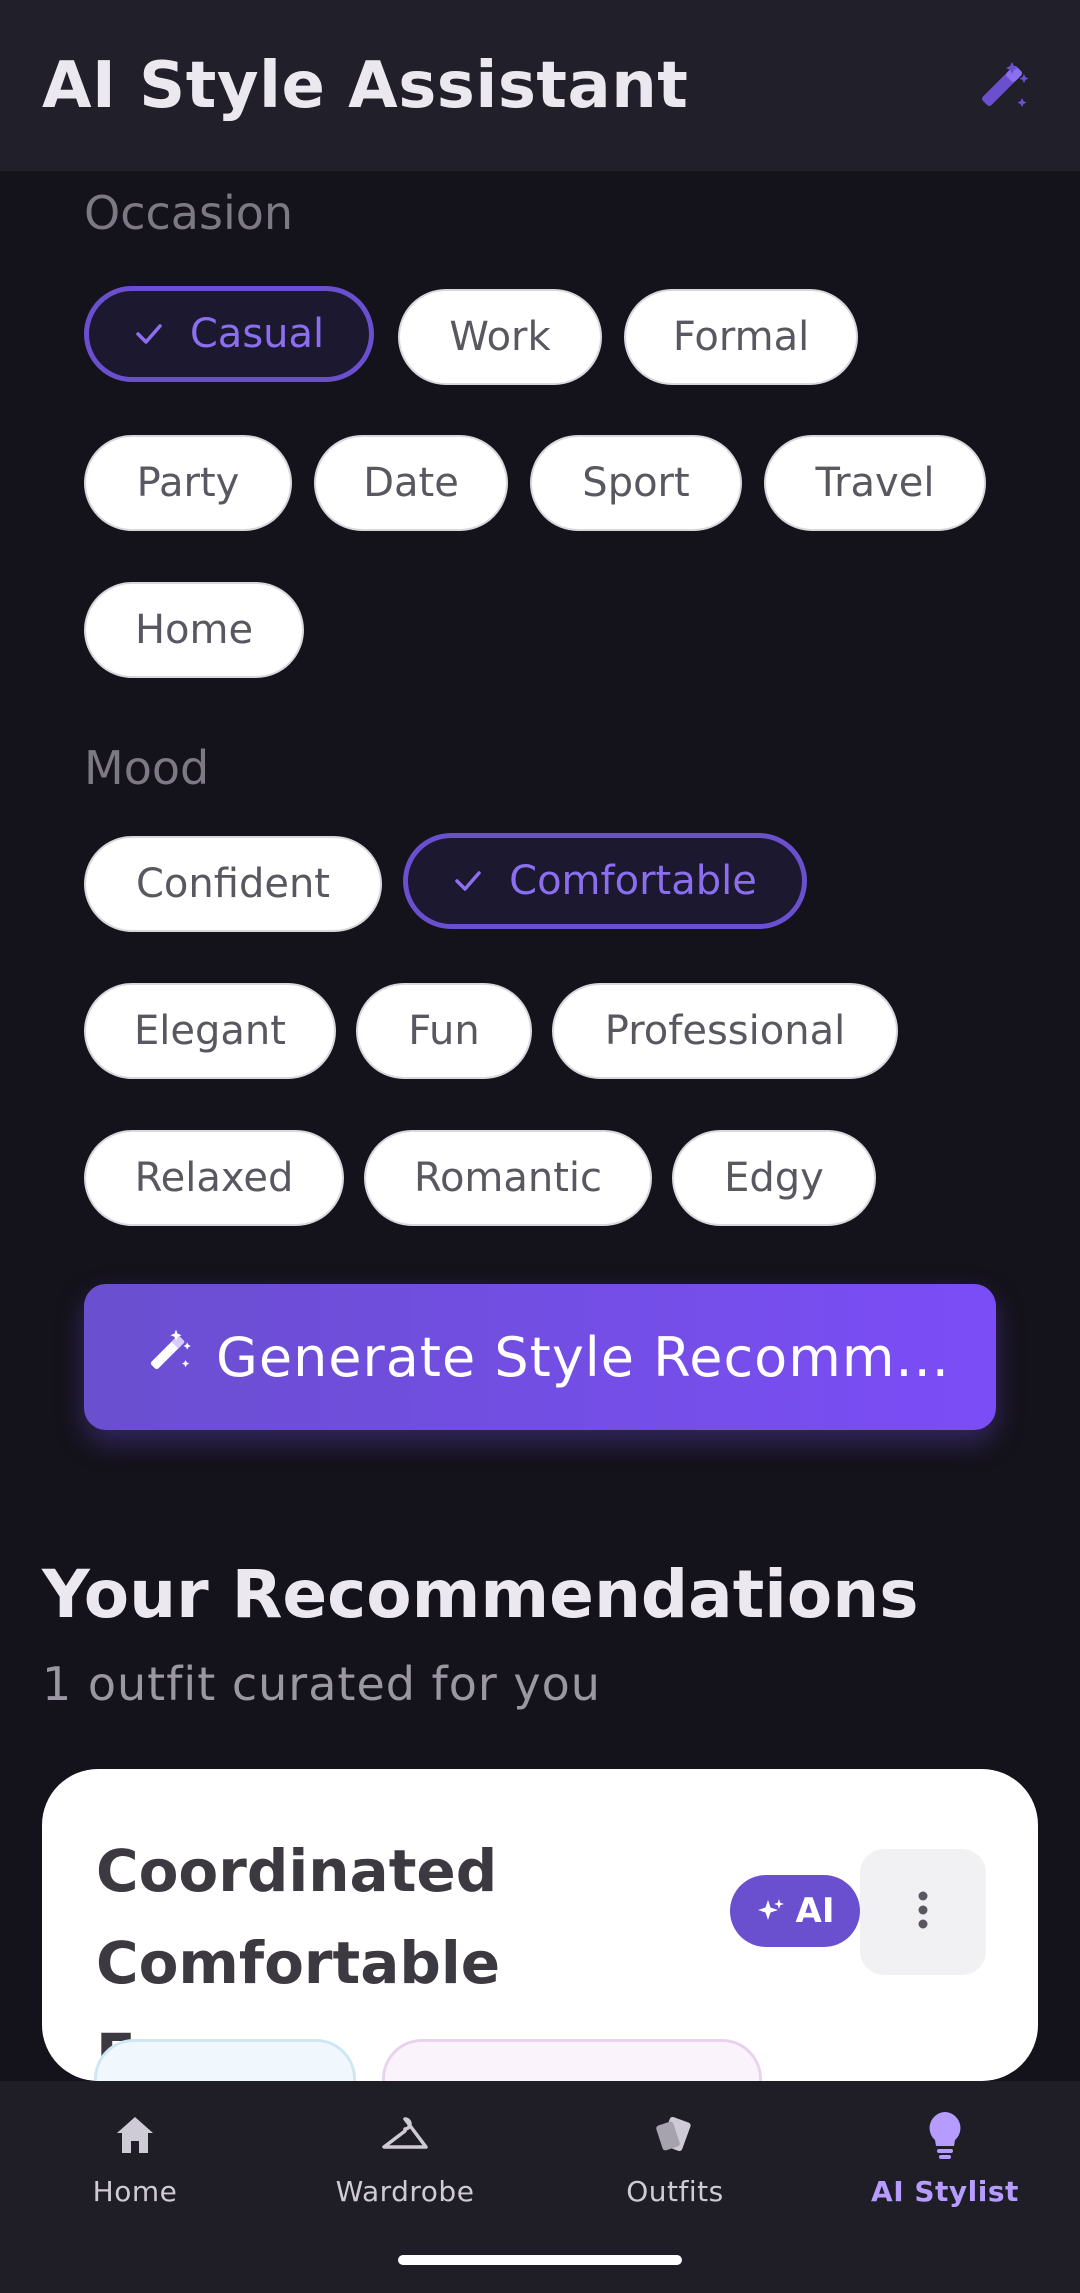 The width and height of the screenshot is (1080, 2293). I want to click on bottom-navigation: Home Wardrobe Outfits AI Stylist, so click(540, 2187).